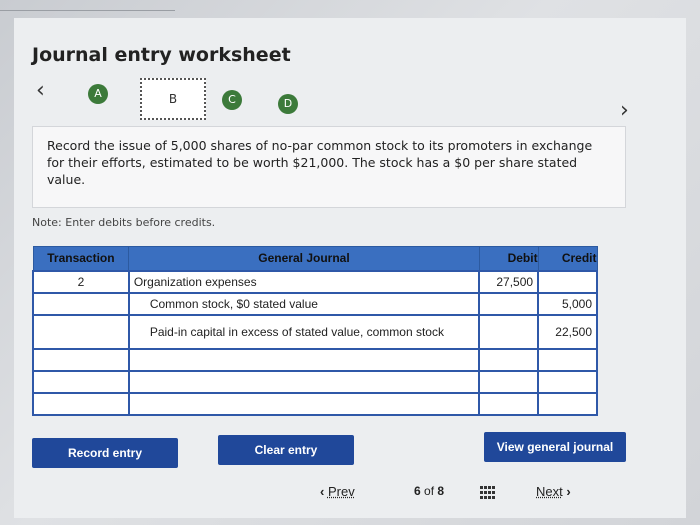 The height and width of the screenshot is (525, 700). What do you see at coordinates (304, 258) in the screenshot?
I see `header-general-journal: General Journal` at bounding box center [304, 258].